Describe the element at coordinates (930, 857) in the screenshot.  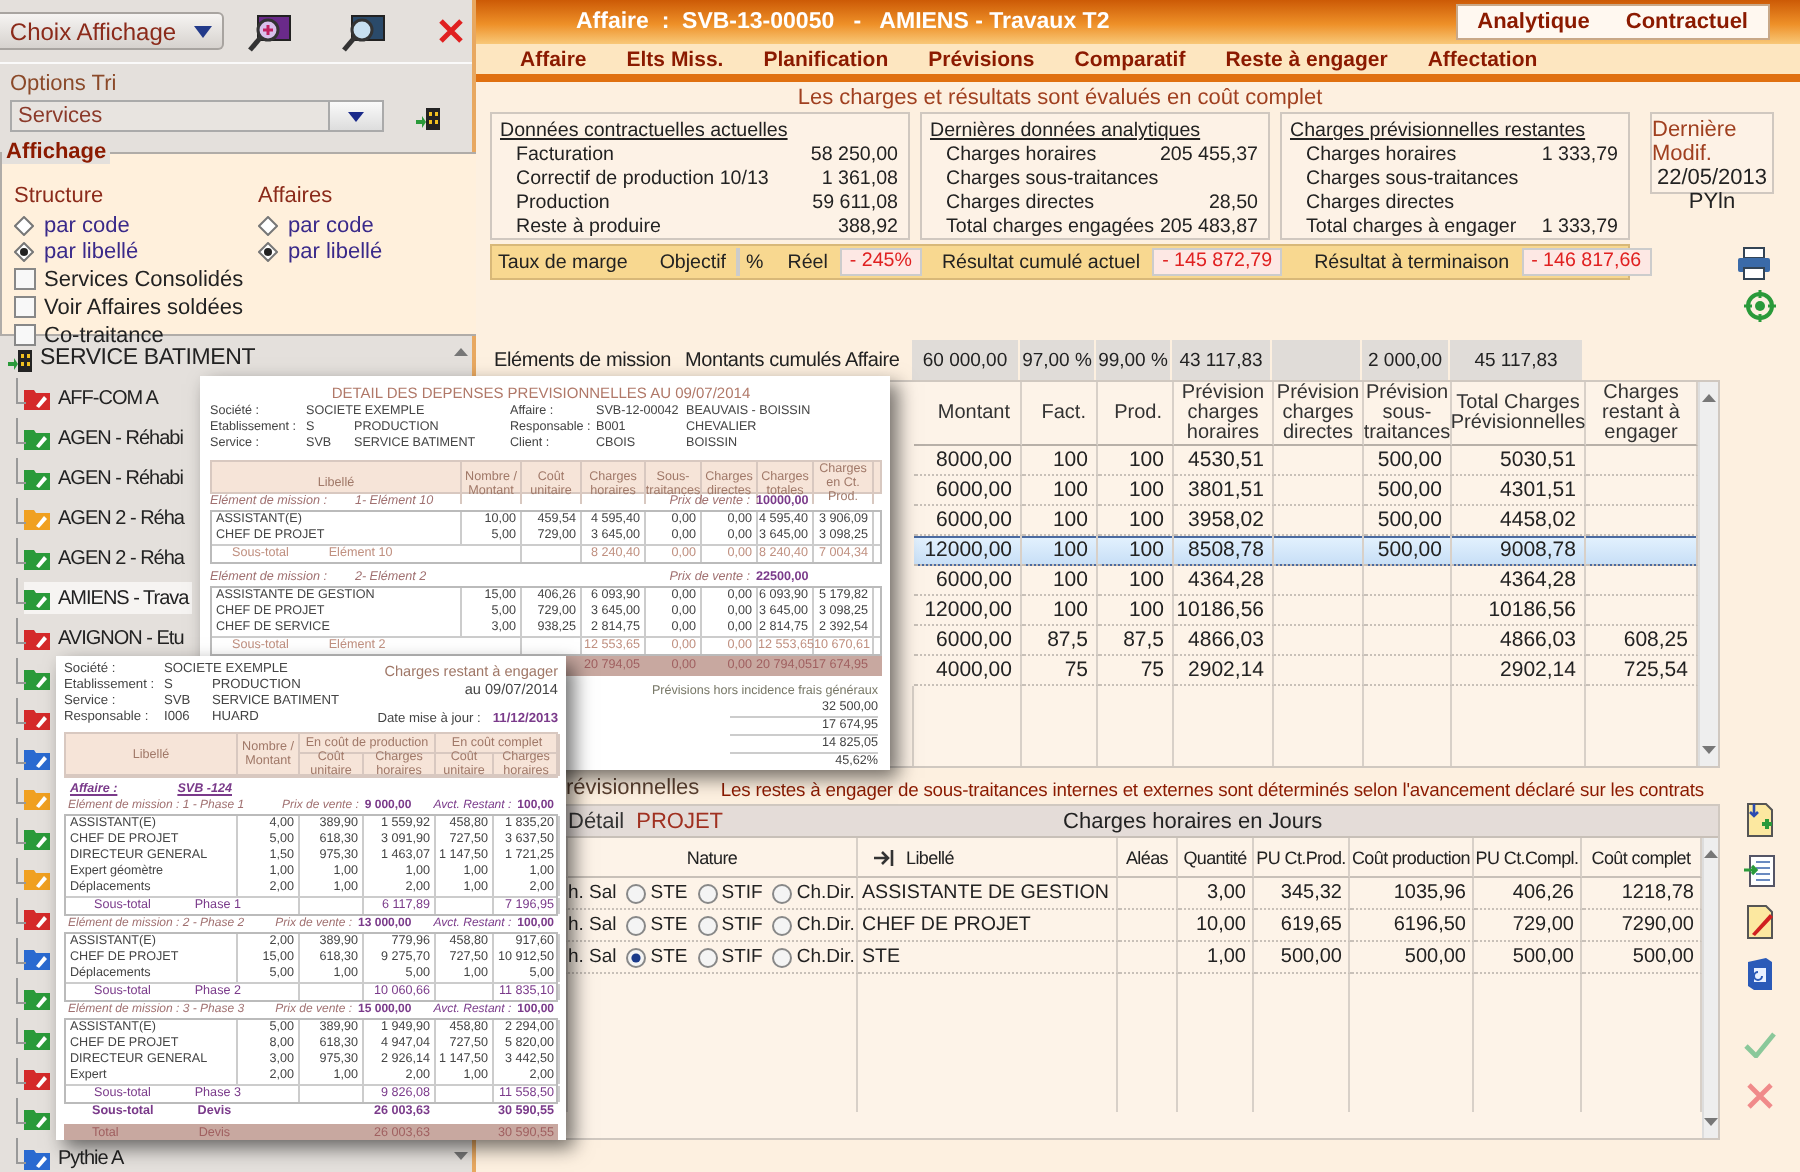
I see `column-header: Libellé` at that location.